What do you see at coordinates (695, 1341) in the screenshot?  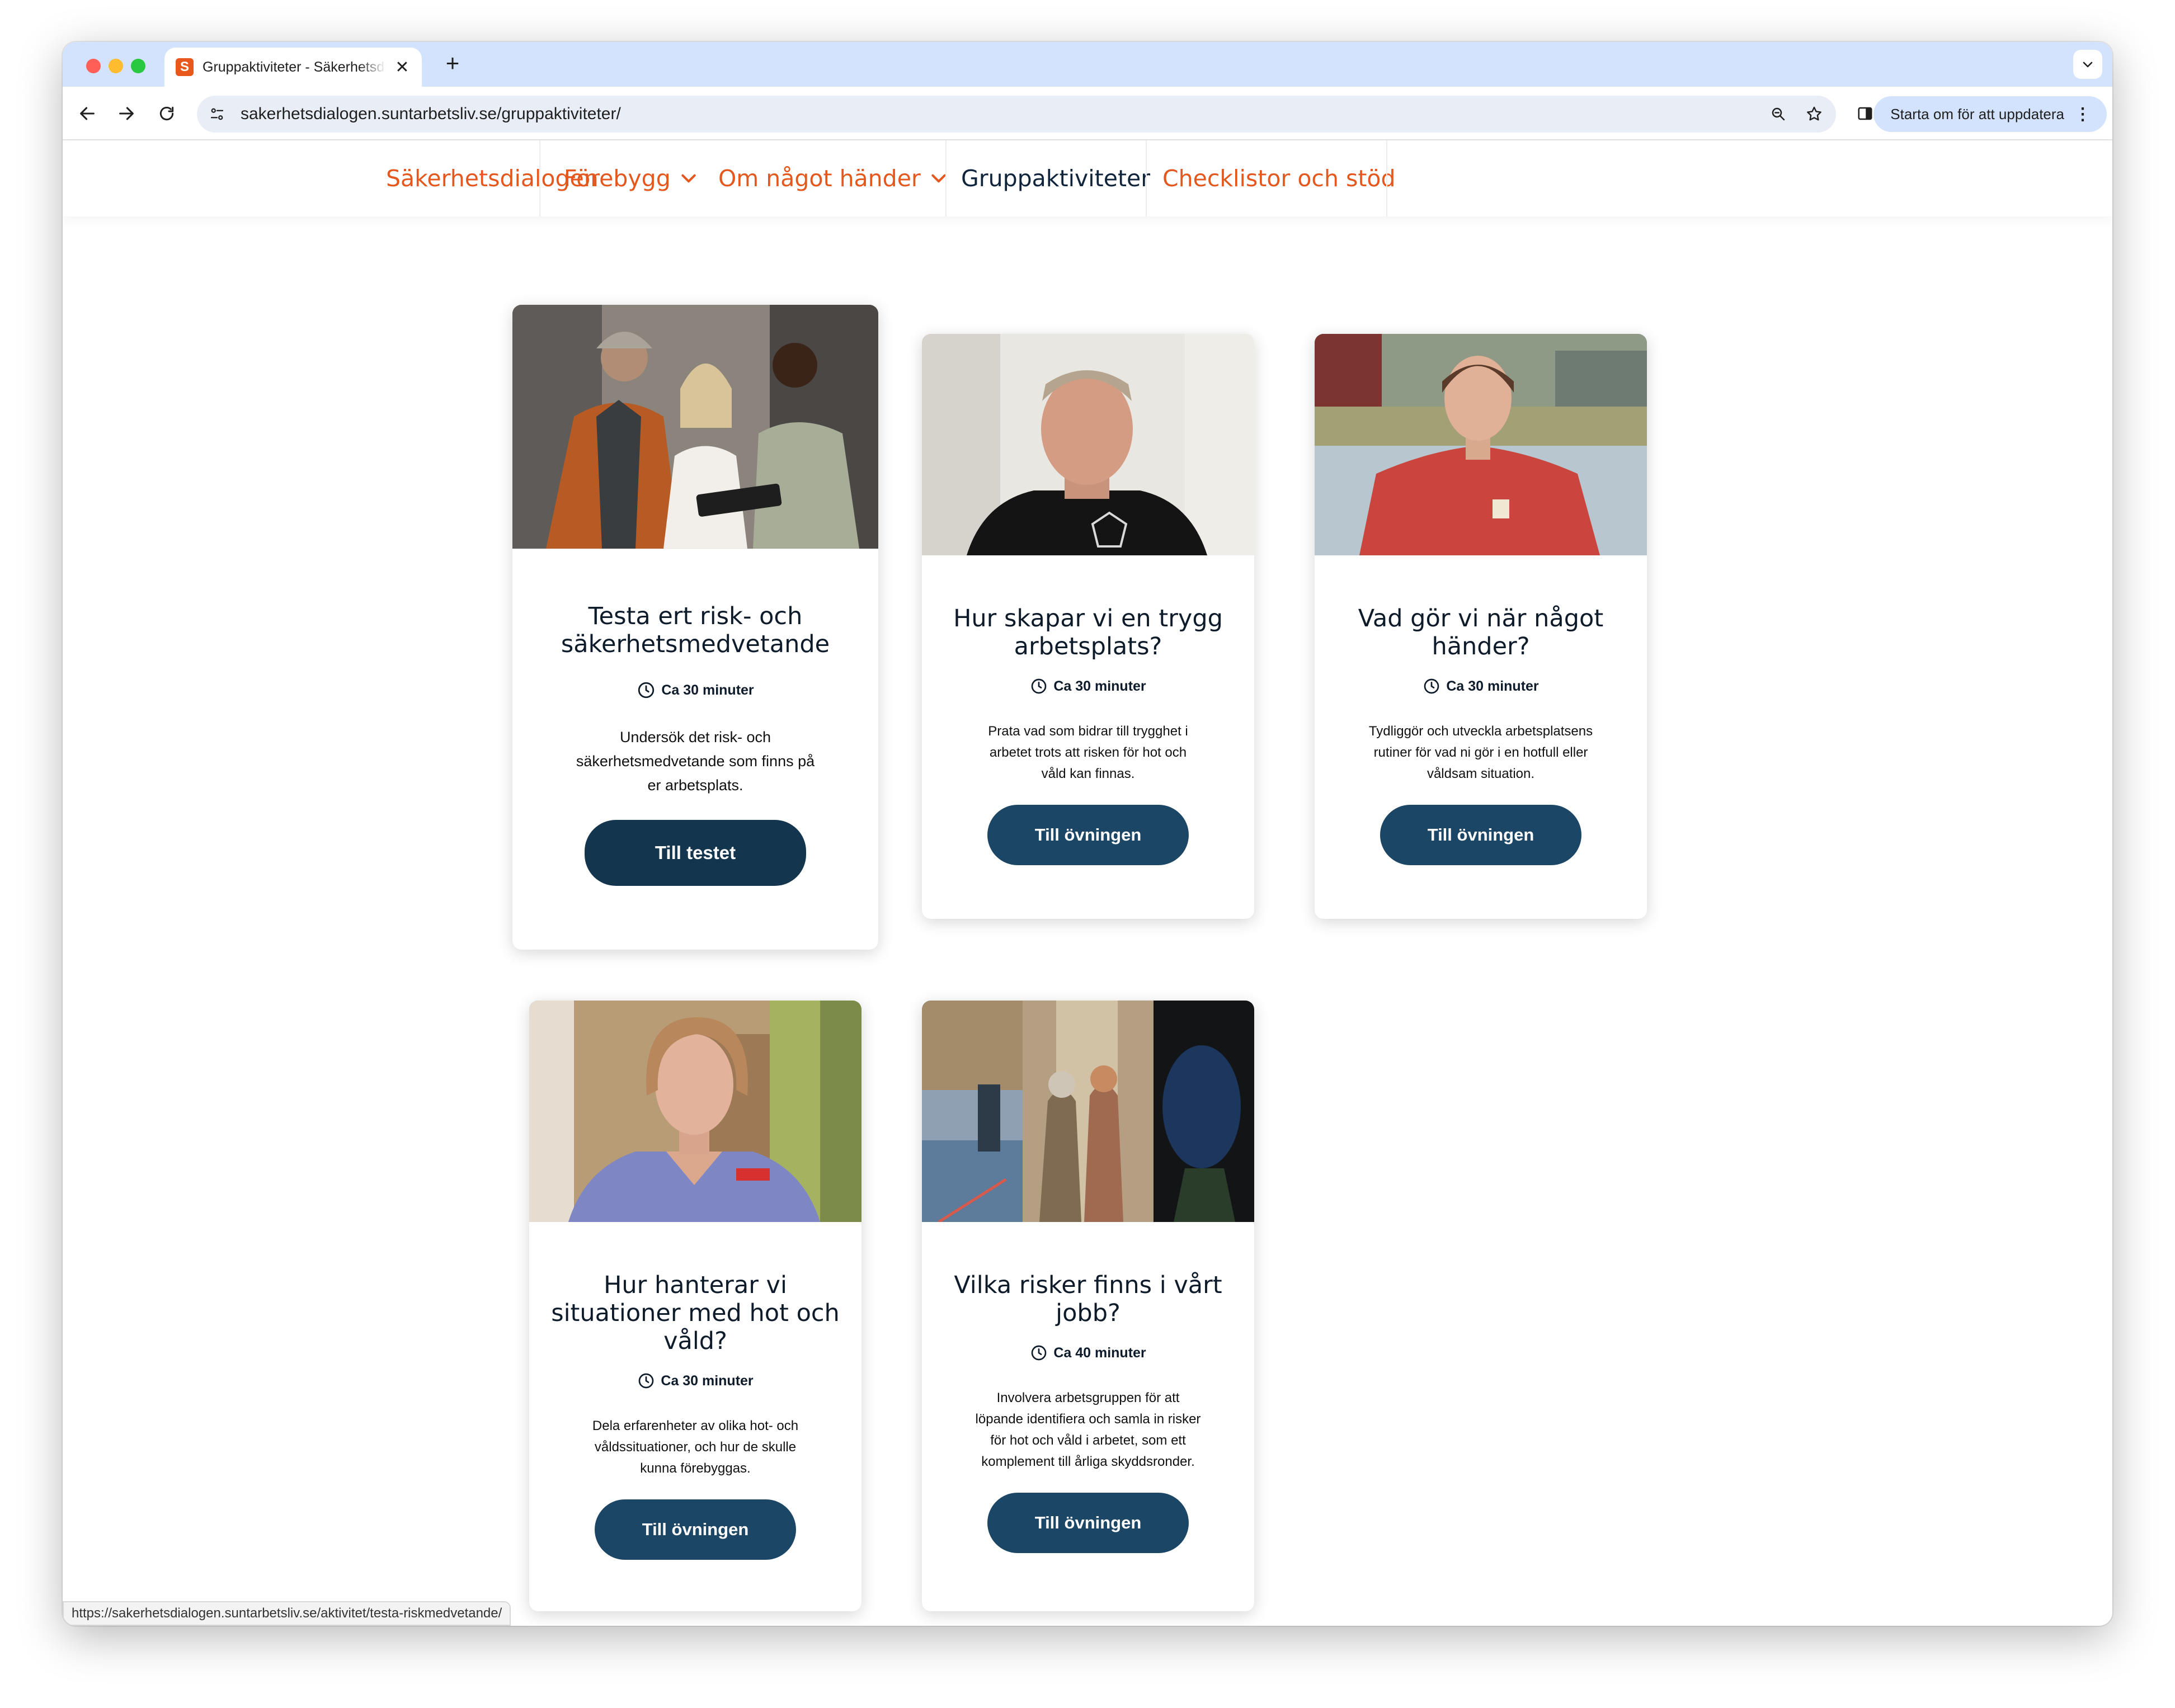 I see `card-title-line: våld?` at bounding box center [695, 1341].